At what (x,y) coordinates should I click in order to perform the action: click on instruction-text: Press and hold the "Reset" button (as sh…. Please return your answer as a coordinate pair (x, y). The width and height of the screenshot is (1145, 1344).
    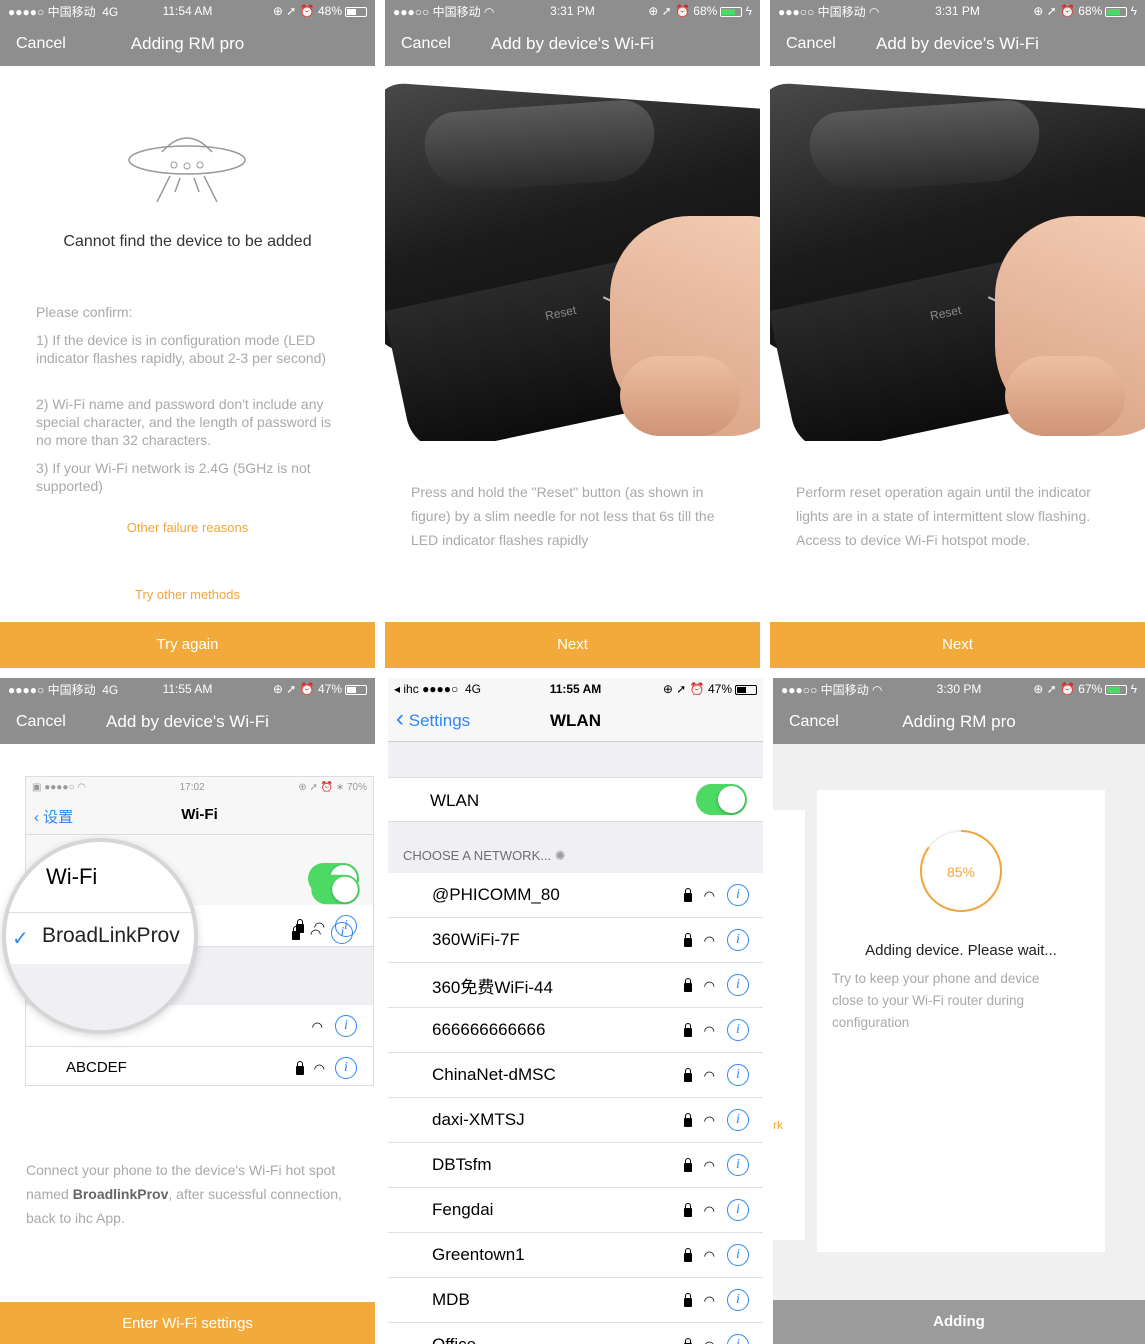
    Looking at the image, I should click on (563, 516).